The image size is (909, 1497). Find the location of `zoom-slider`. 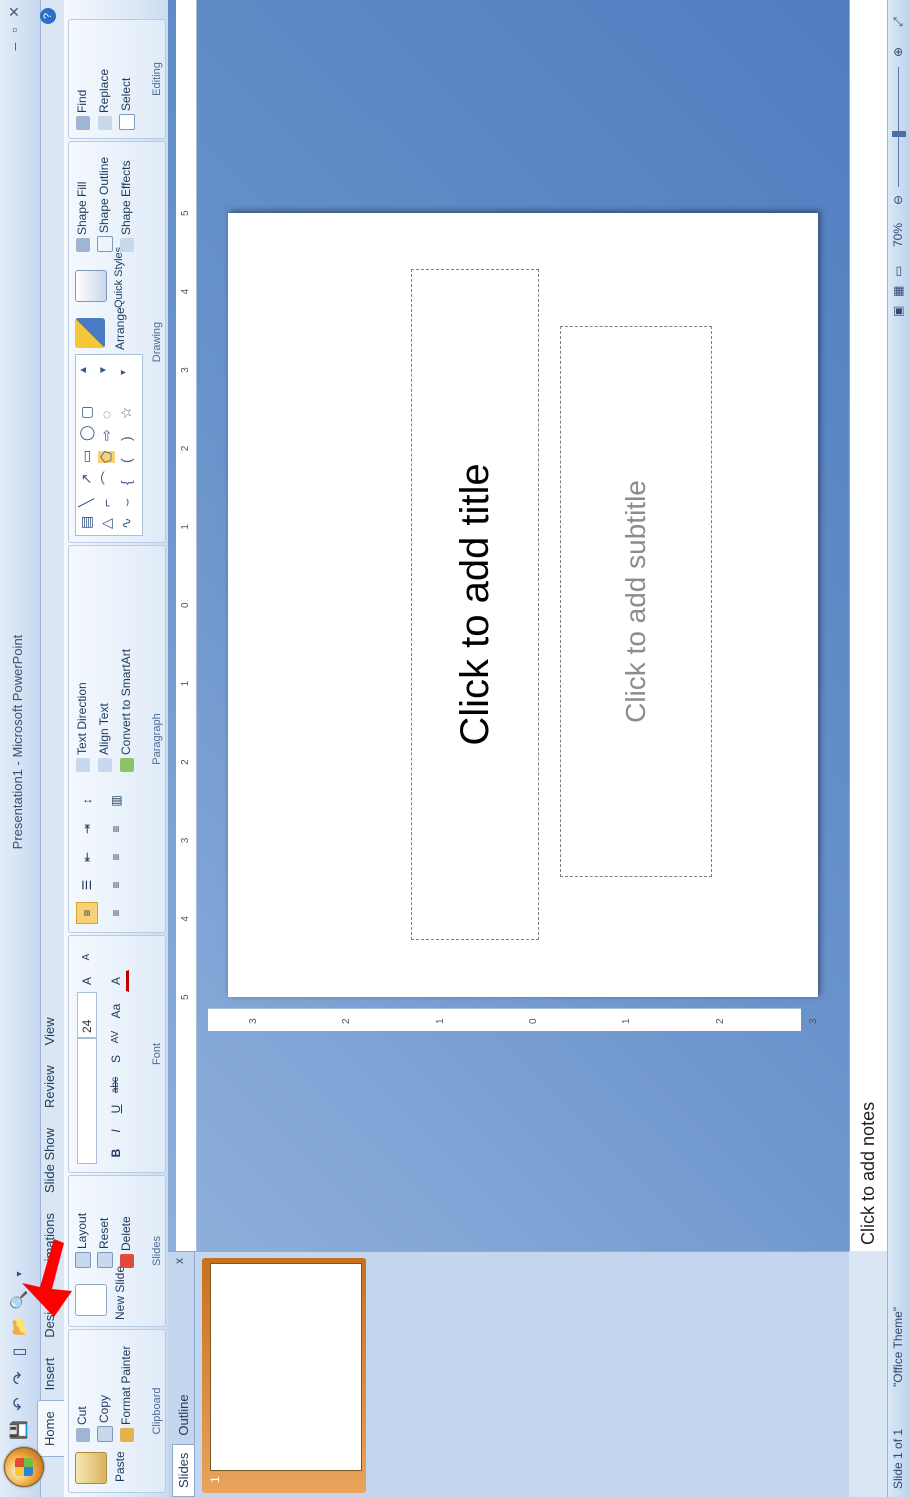

zoom-slider is located at coordinates (898, 127).